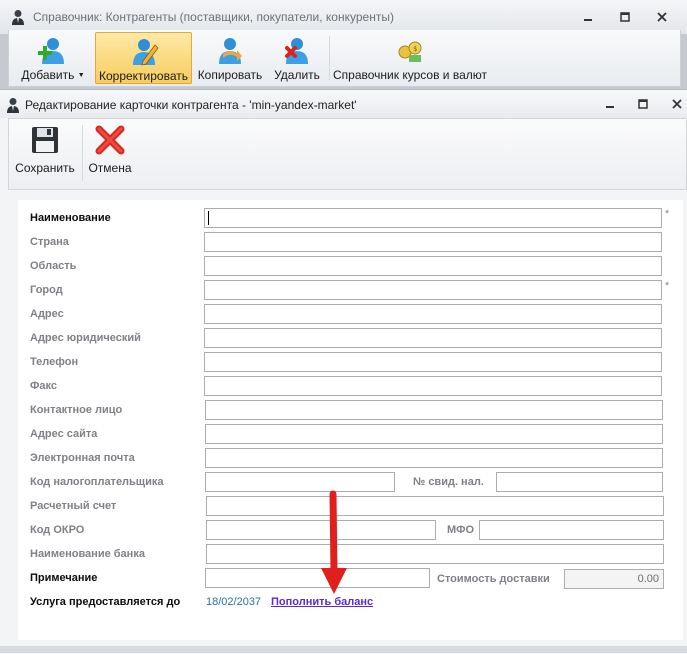 The width and height of the screenshot is (687, 654). What do you see at coordinates (571, 530) in the screenshot?
I see `mfo-input` at bounding box center [571, 530].